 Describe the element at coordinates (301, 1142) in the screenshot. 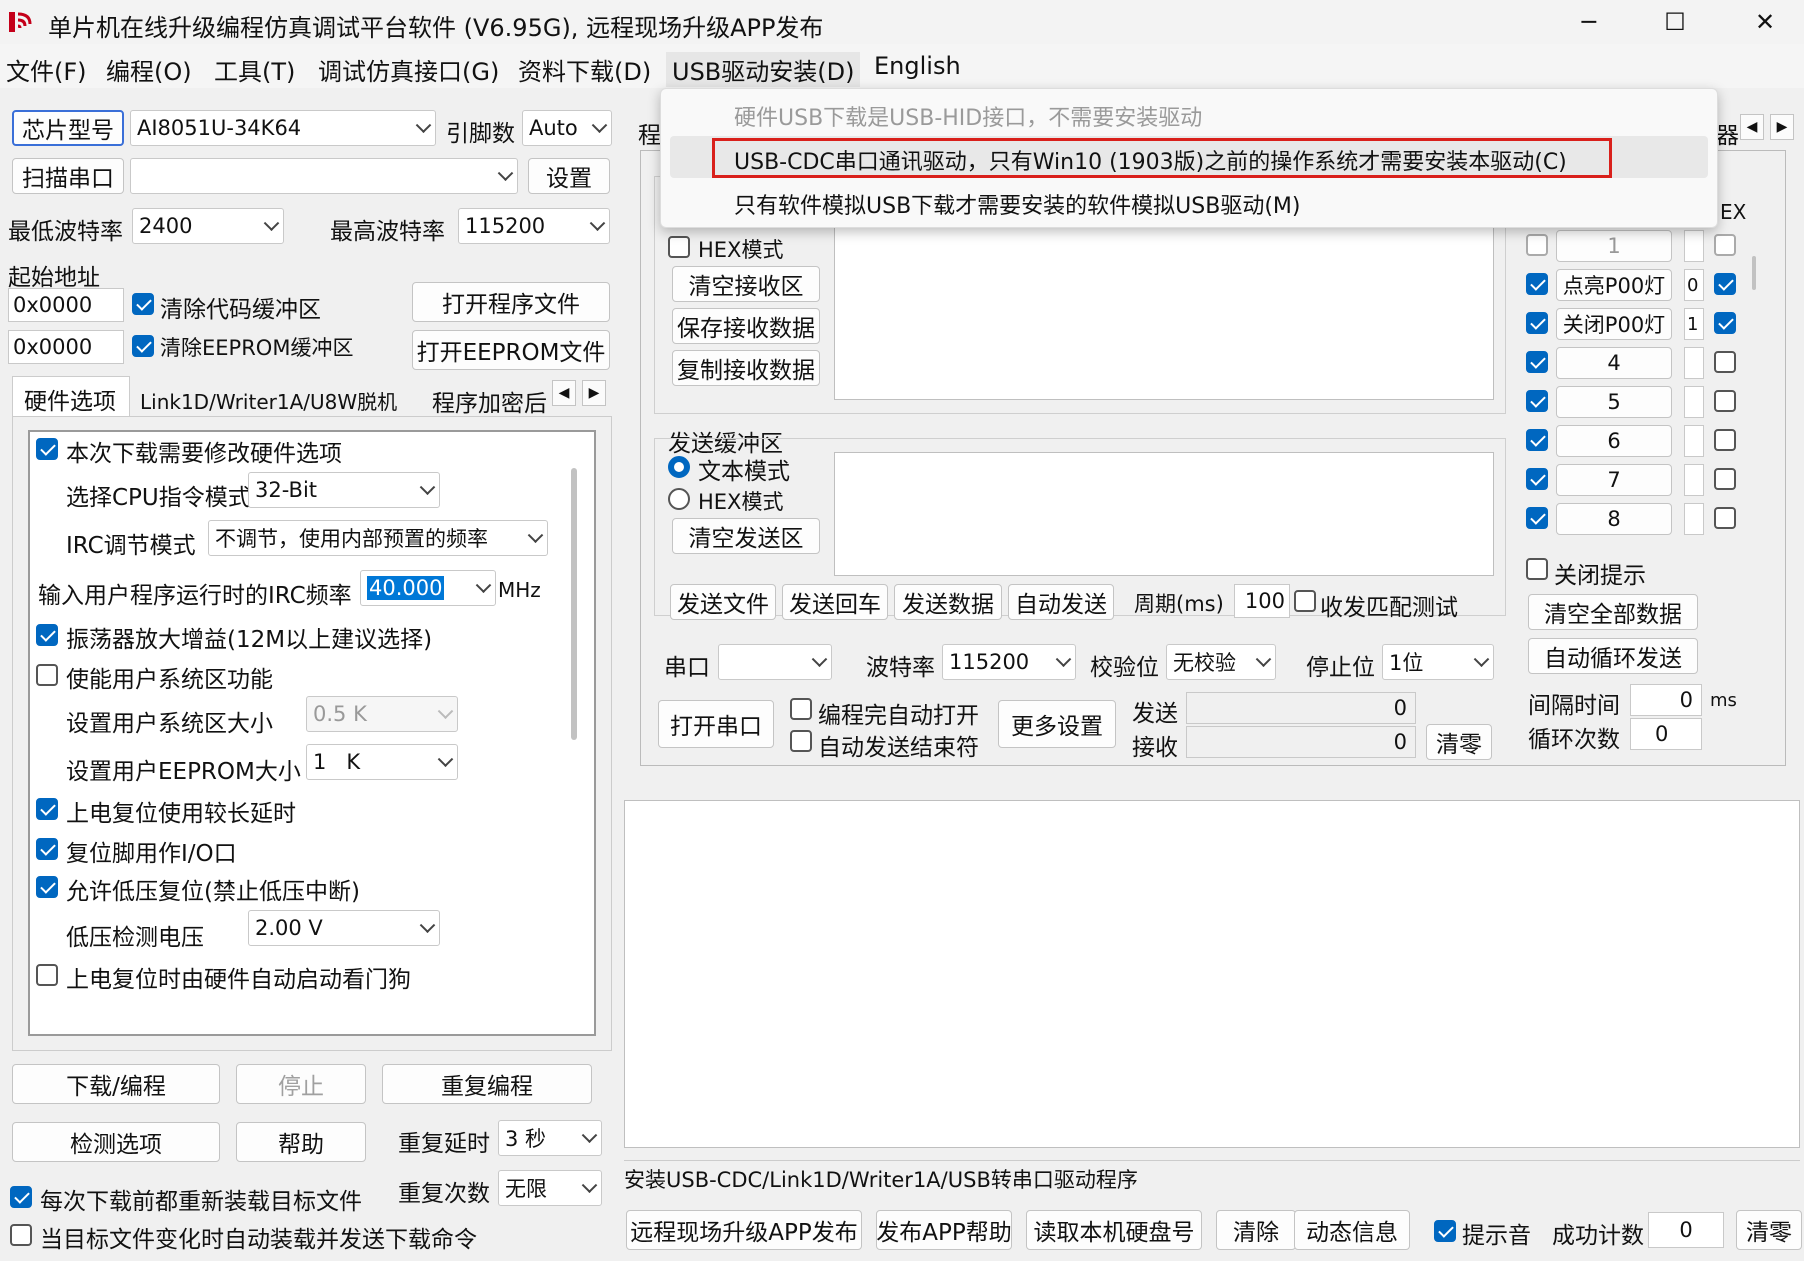

I see `help-button: 帮助` at that location.